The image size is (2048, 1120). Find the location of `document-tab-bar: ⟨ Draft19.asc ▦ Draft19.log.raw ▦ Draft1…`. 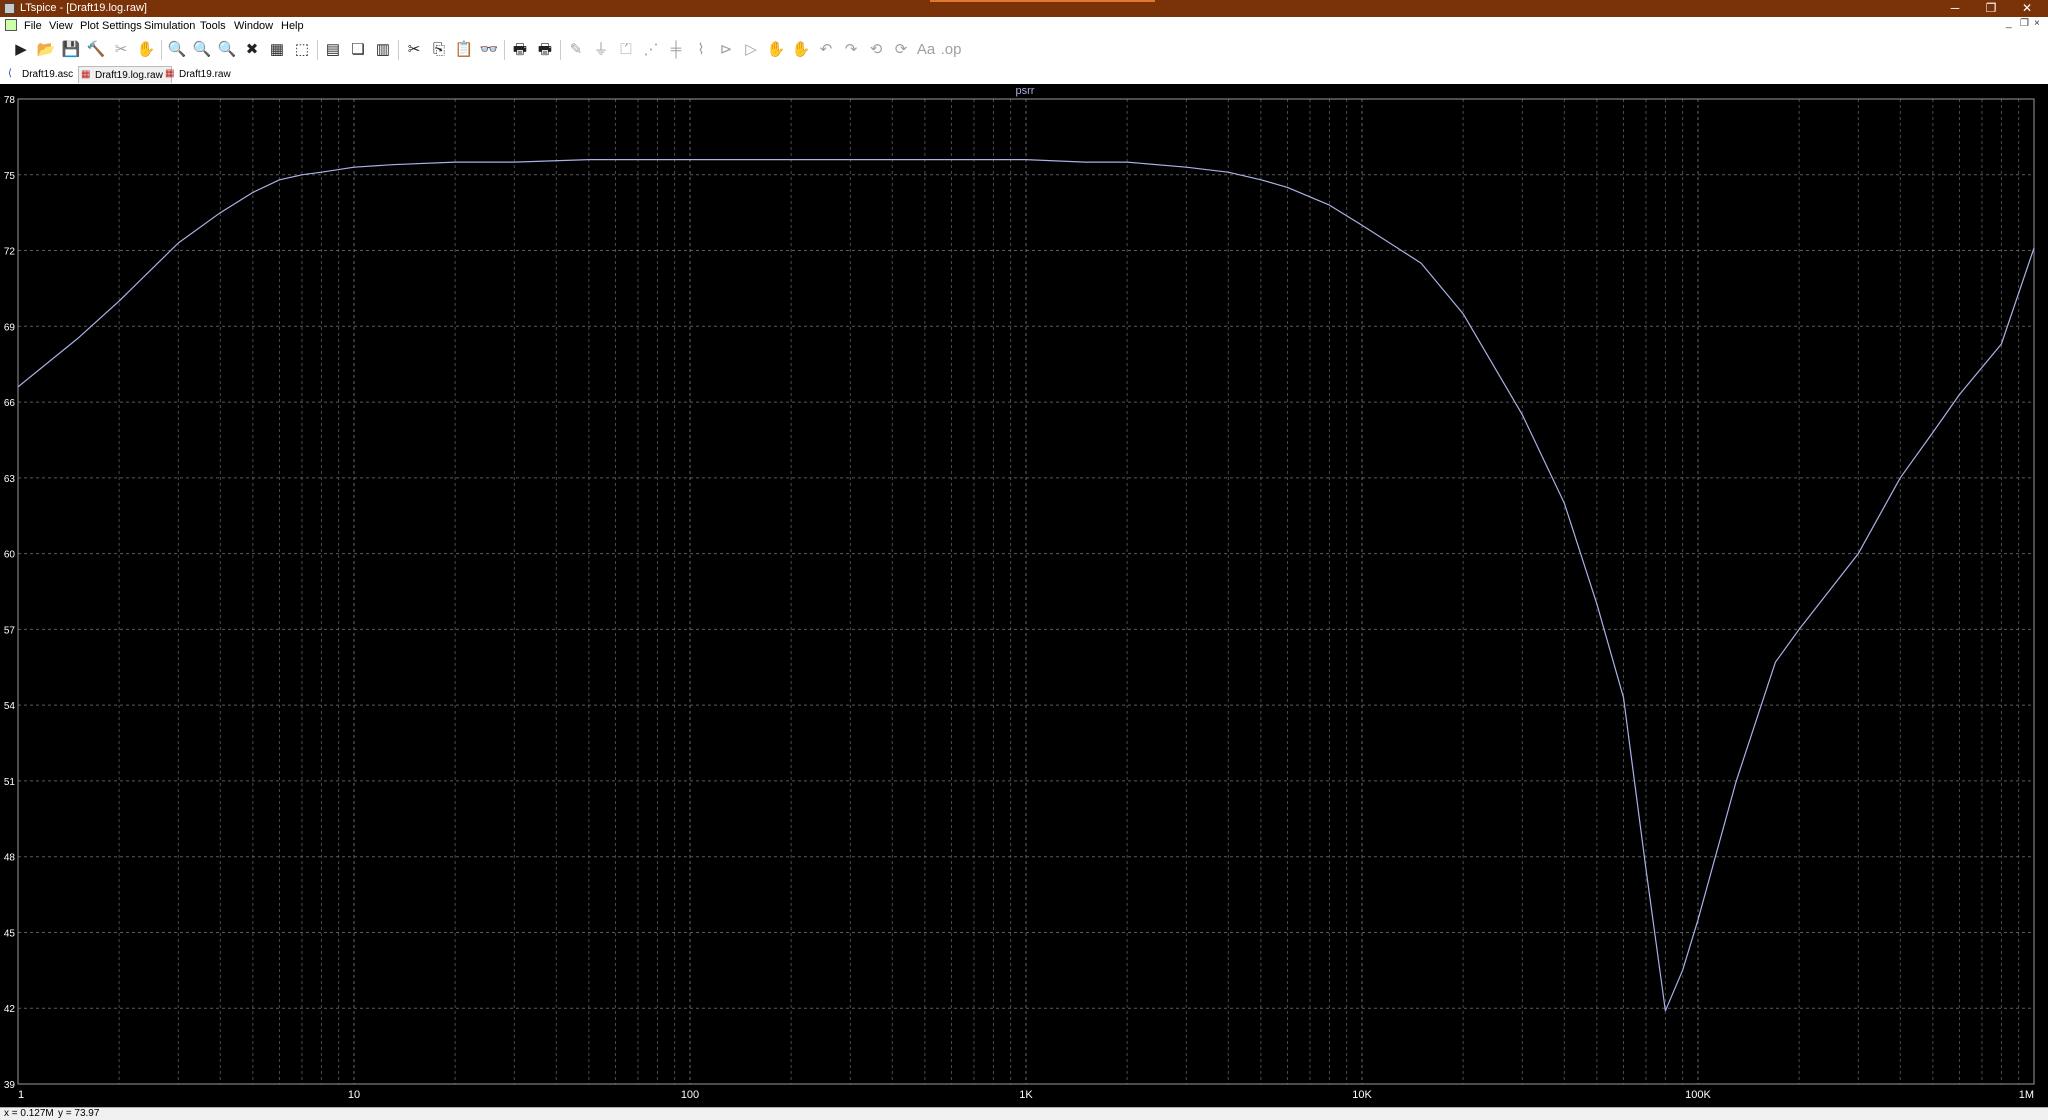

document-tab-bar: ⟨ Draft19.asc ▦ Draft19.log.raw ▦ Draft1… is located at coordinates (1024, 75).